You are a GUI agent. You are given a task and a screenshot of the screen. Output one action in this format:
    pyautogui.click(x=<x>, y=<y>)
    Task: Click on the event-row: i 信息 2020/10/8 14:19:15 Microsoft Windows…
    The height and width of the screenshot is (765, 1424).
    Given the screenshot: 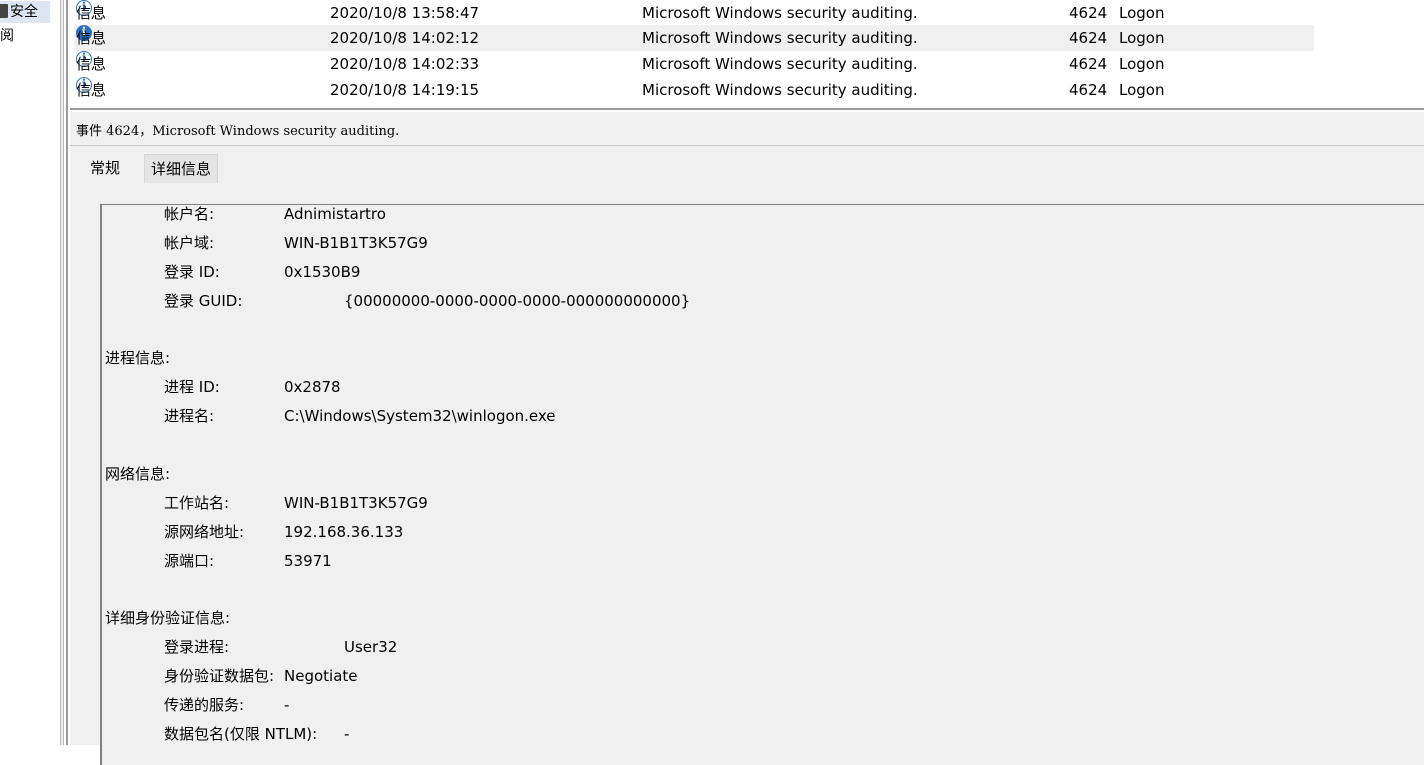 What is the action you would take?
    pyautogui.click(x=694, y=90)
    